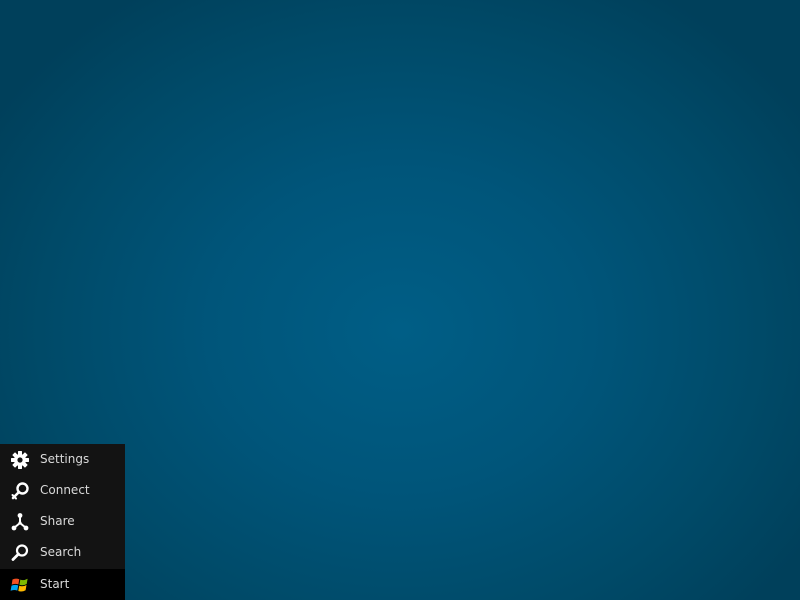 The height and width of the screenshot is (600, 800). I want to click on share-charm: Share, so click(62, 521).